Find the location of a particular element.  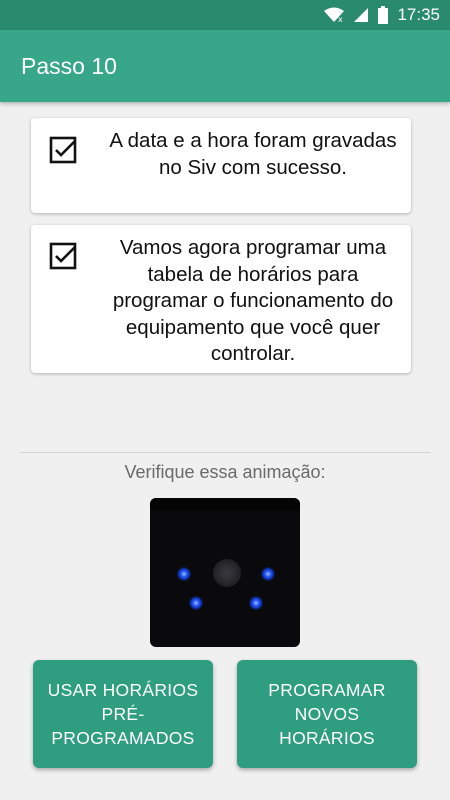

led-top-right is located at coordinates (268, 574).